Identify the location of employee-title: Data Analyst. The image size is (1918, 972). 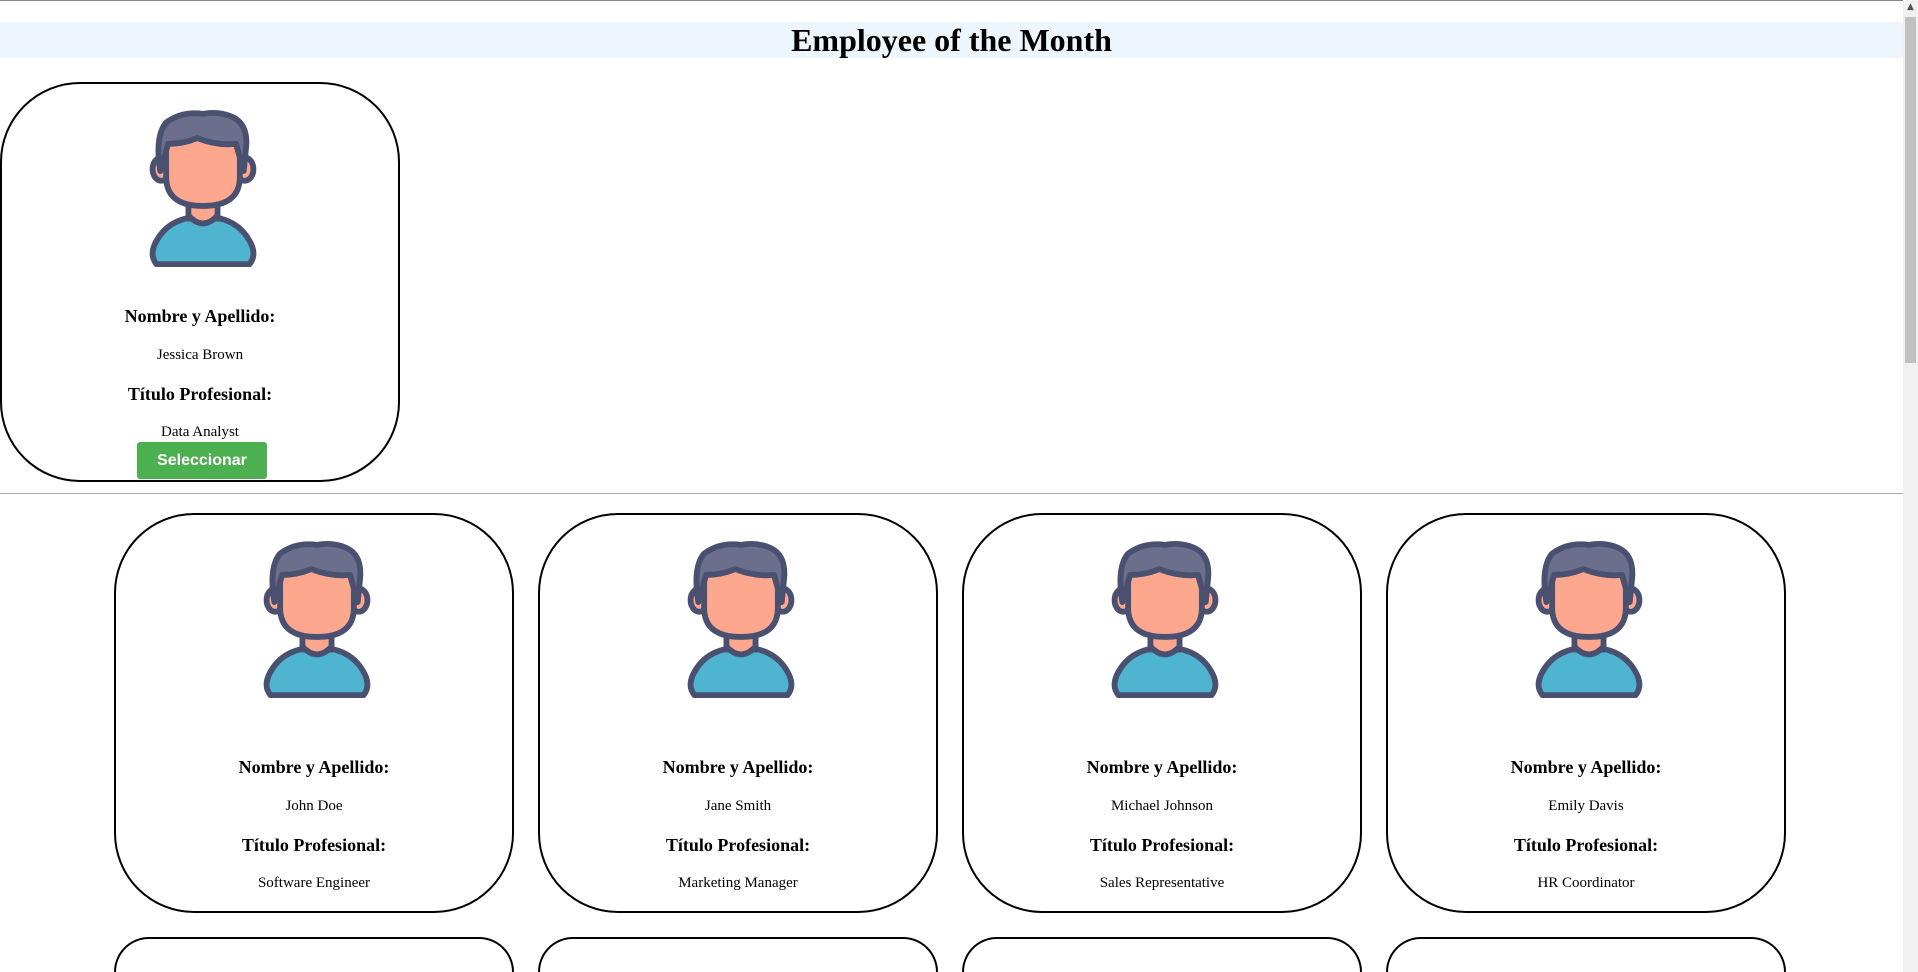
(200, 432).